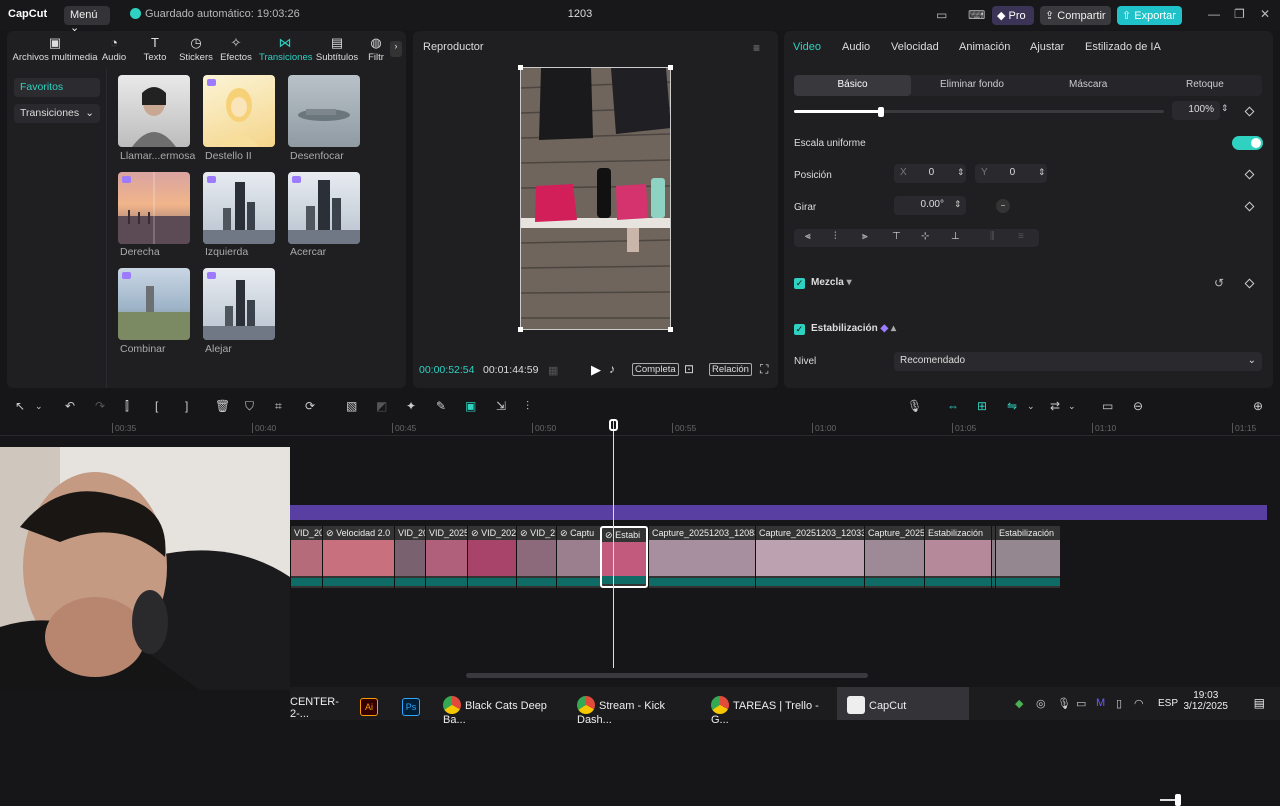 This screenshot has width=1280, height=806. I want to click on video-clip: ⊘ Captu, so click(578, 557).